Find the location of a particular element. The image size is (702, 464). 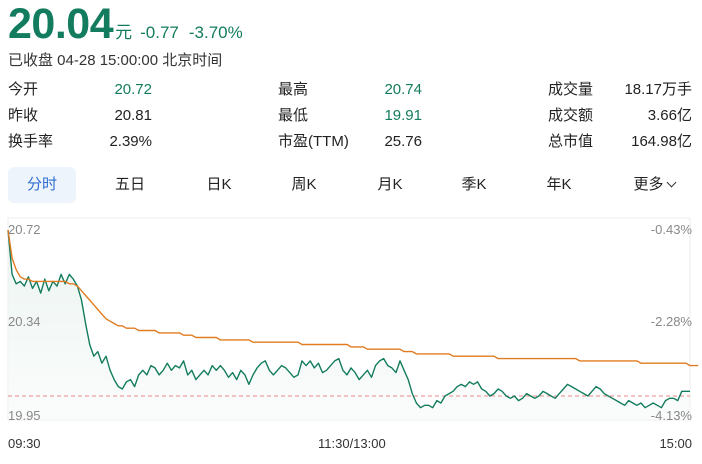

stat-value-open: 20.72 is located at coordinates (133, 89).